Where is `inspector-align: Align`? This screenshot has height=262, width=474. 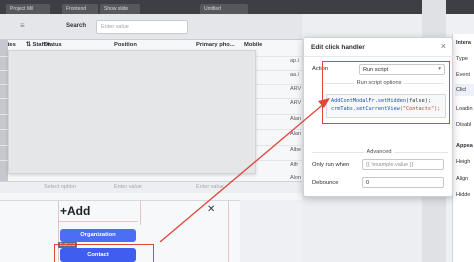 inspector-align: Align is located at coordinates (462, 179).